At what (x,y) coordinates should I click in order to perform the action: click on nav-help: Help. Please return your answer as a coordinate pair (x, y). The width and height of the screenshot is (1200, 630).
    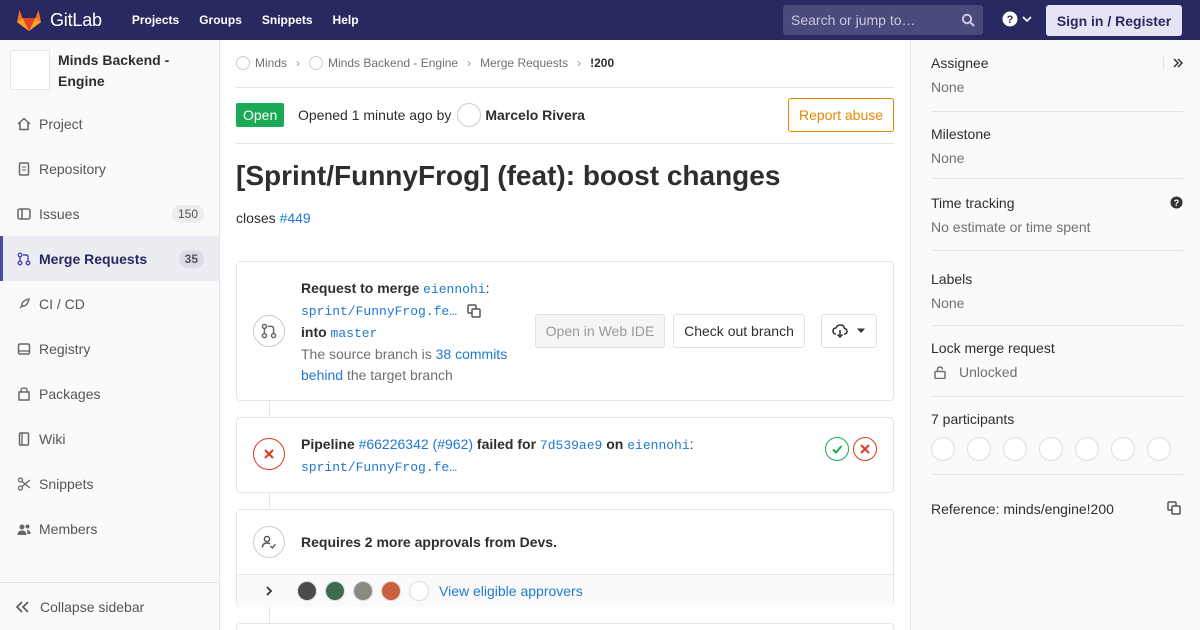
    Looking at the image, I should click on (346, 20).